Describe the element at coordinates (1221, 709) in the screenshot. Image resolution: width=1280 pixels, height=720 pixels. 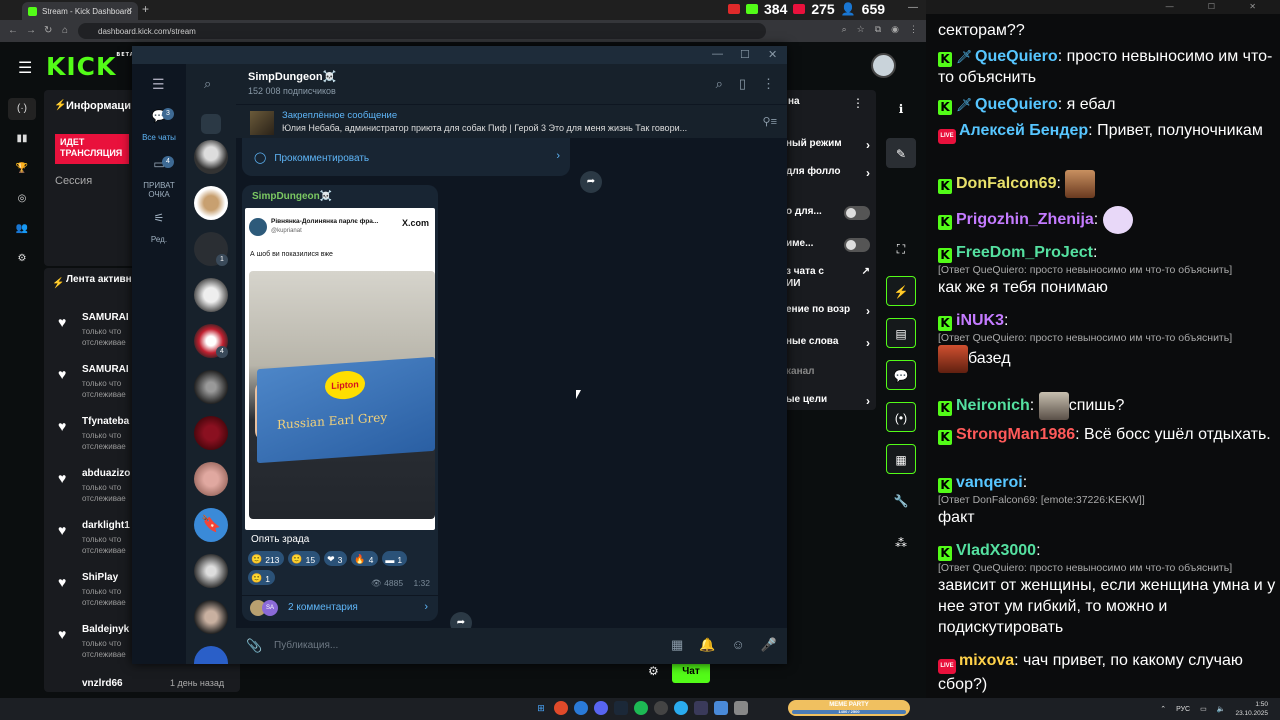
I see `volume-icon: 🔈` at that location.